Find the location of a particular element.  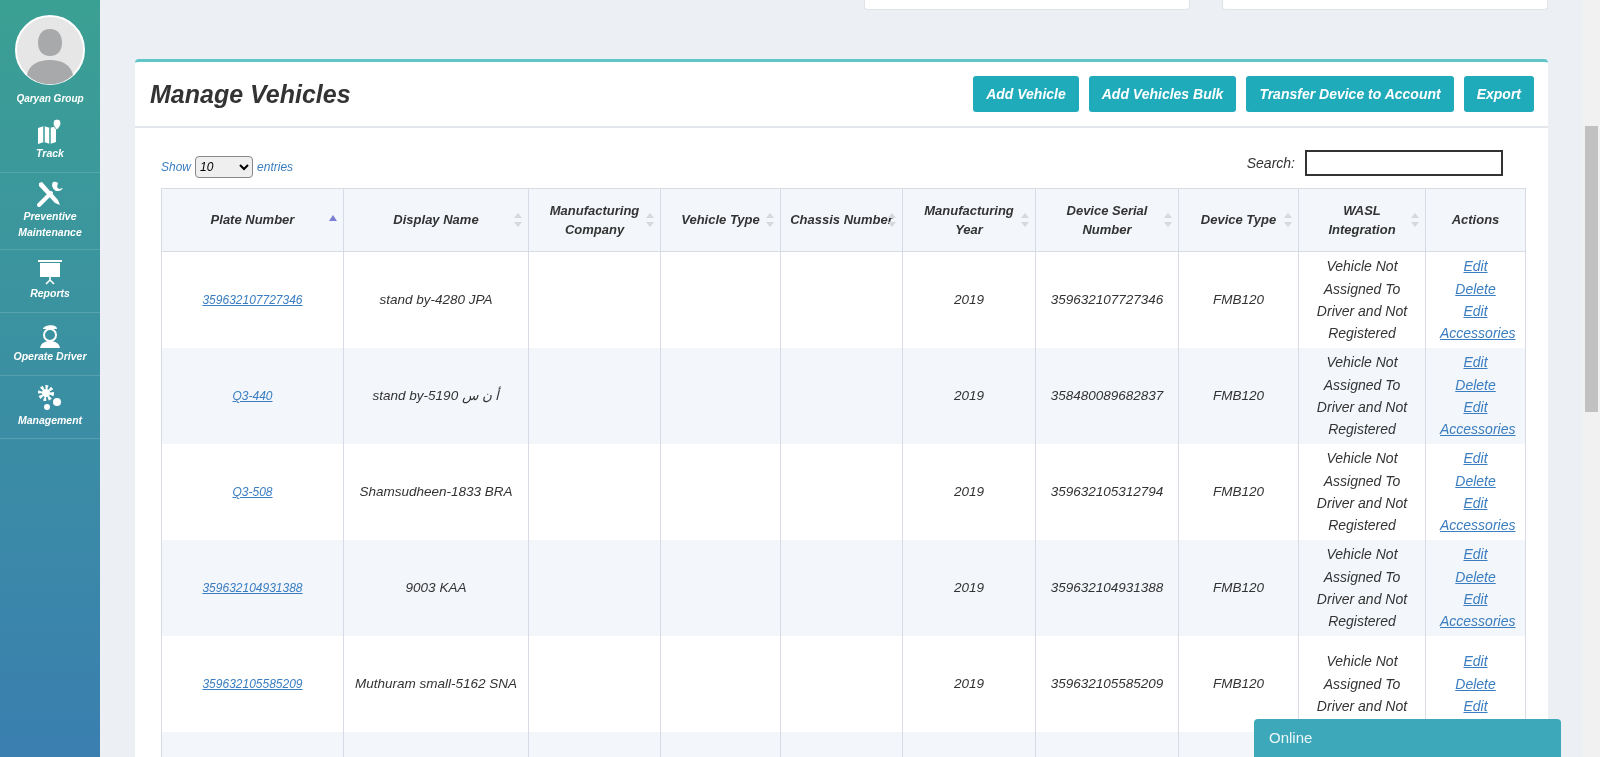

plate-link: Q3-440 is located at coordinates (252, 396).